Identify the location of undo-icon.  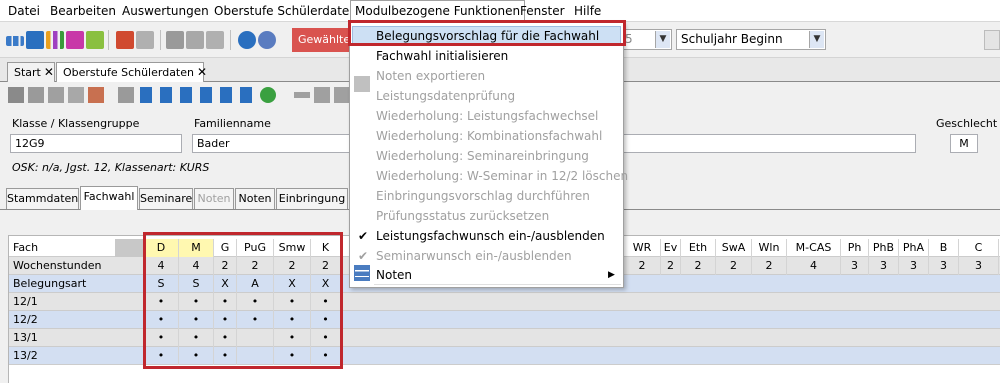
(56, 95).